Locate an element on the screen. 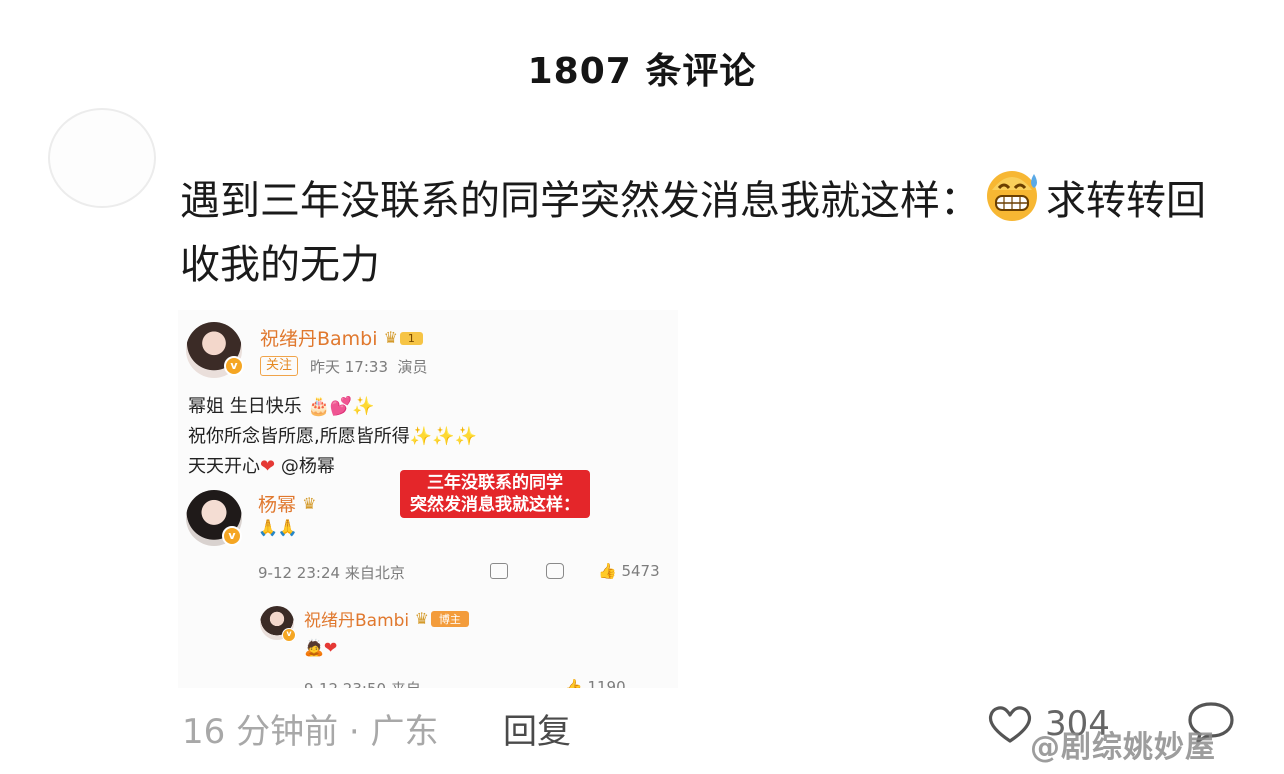 Image resolution: width=1284 pixels, height=774 pixels. post-body: 幂姐 生日快乐 🎂💕✨ 祝你所念皆所愿,所愿皆所得✨✨✨ 天天开心❤ @杨幂 is located at coordinates (332, 437).